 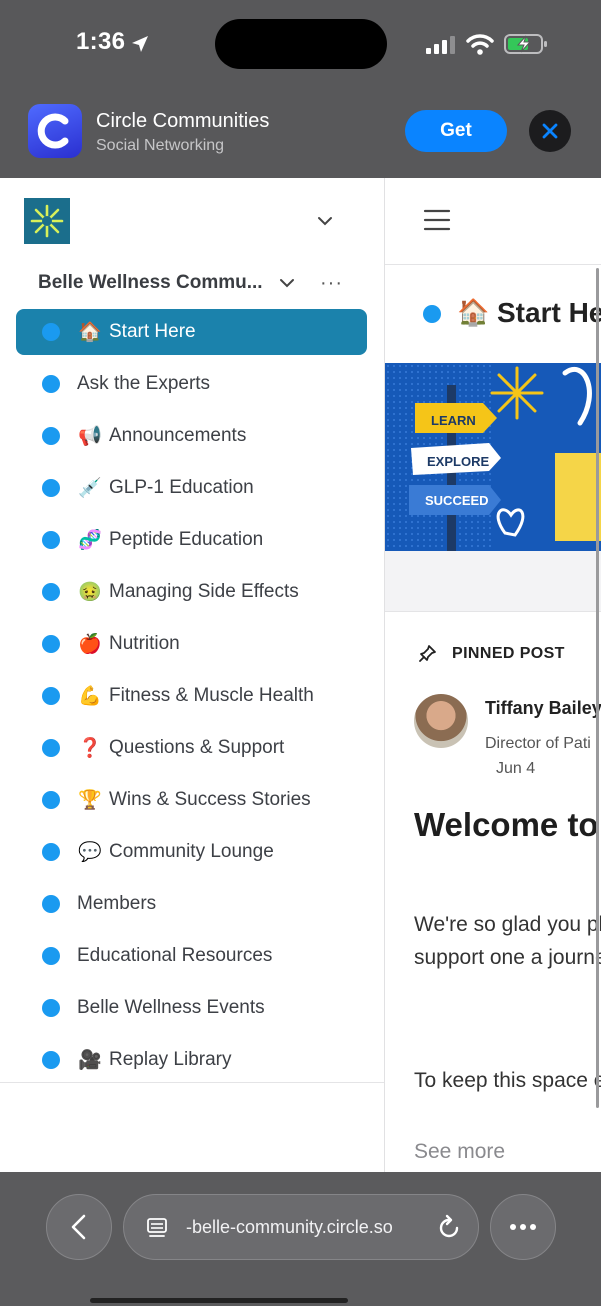 I want to click on post-body-paragraph-2: To keep this space everyone, please, so click(x=507, y=1080).